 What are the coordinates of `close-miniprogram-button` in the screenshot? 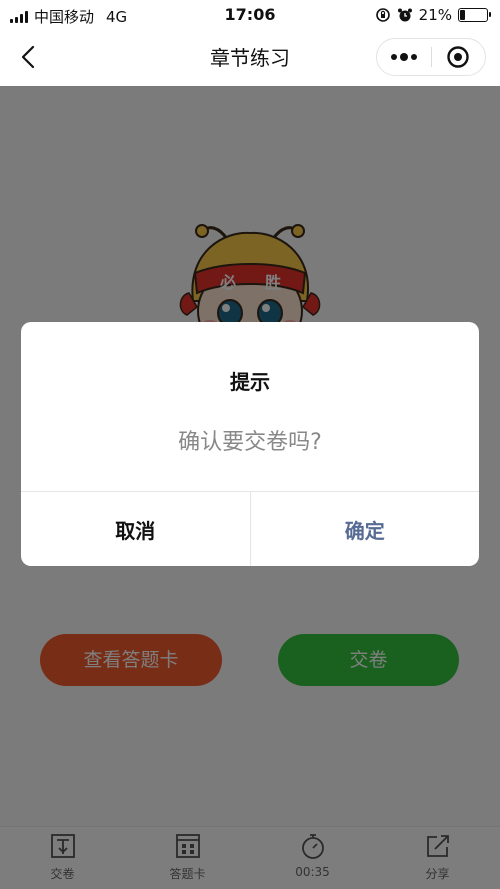 It's located at (459, 57).